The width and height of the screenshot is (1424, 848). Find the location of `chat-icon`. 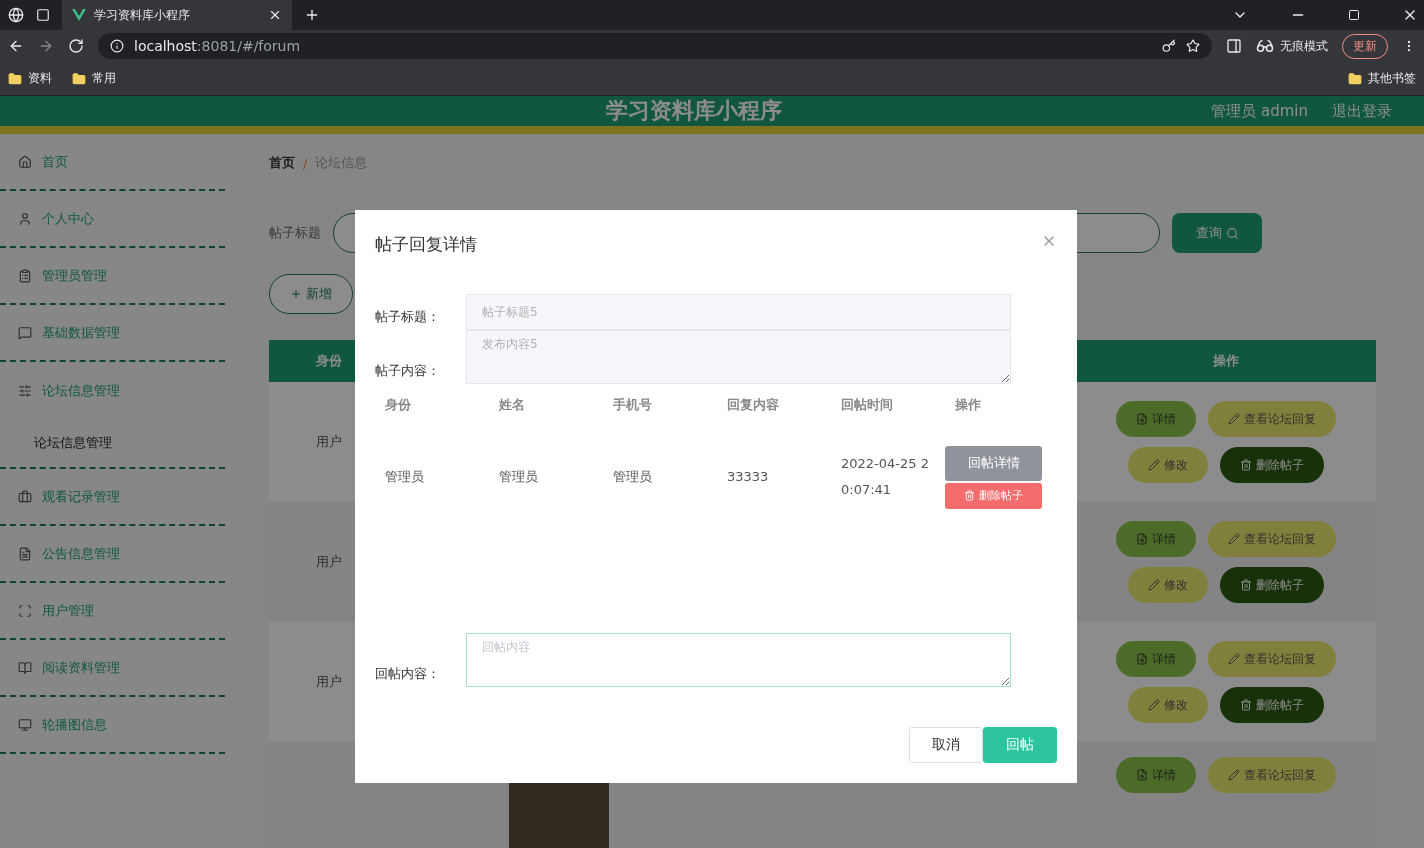

chat-icon is located at coordinates (25, 332).